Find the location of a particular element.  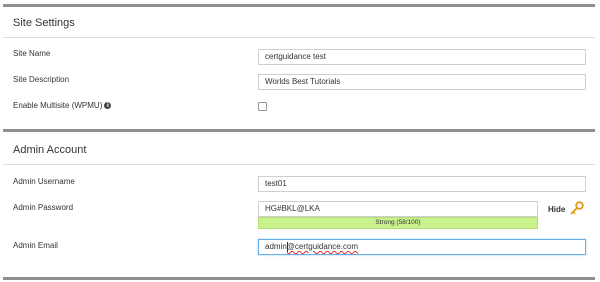

info-icon: i is located at coordinates (108, 106).